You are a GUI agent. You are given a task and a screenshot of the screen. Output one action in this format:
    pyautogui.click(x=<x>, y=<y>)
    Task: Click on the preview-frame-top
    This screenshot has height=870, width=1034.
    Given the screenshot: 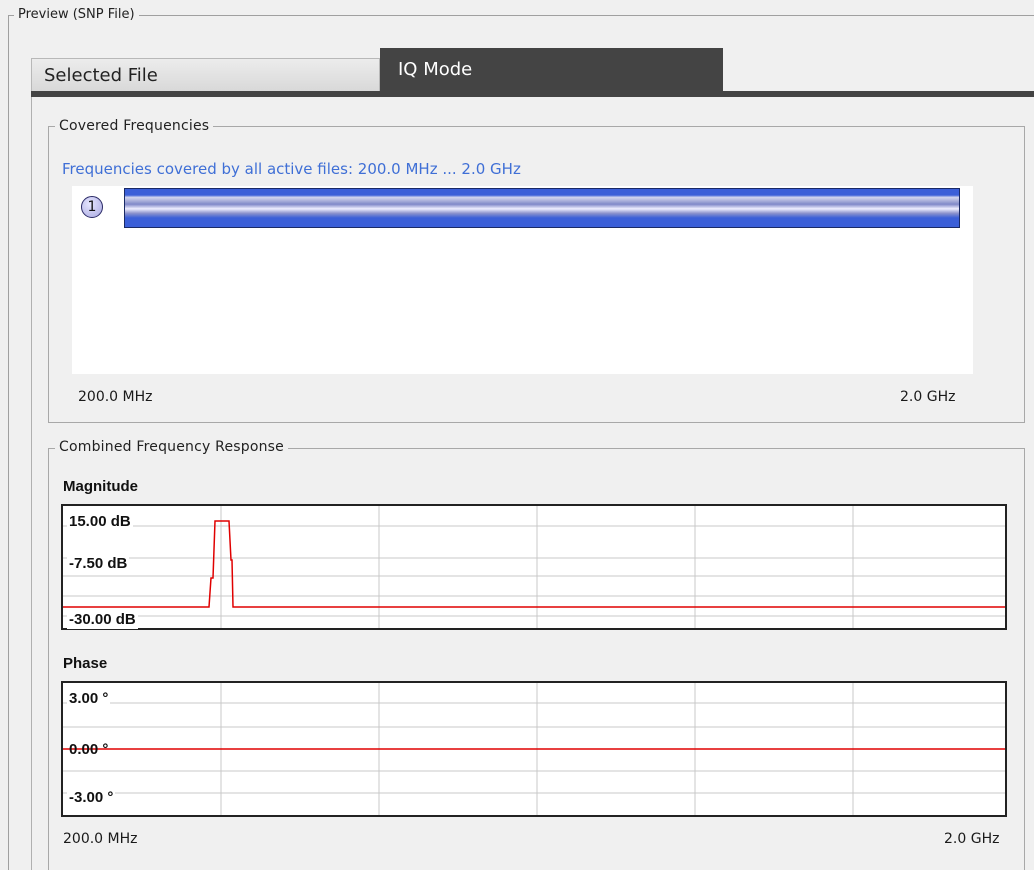 What is the action you would take?
    pyautogui.click(x=521, y=15)
    